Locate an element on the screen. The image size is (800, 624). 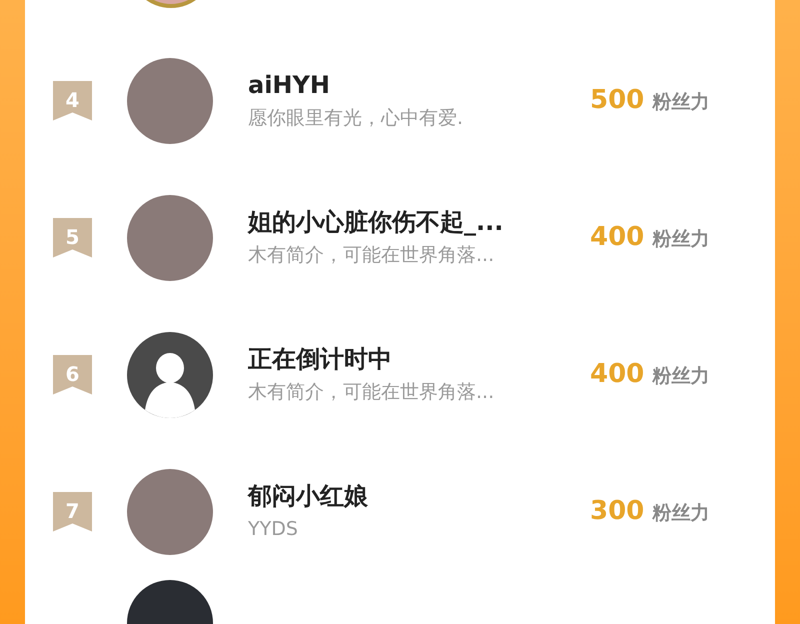
rank-badge: 5 is located at coordinates (72, 238).